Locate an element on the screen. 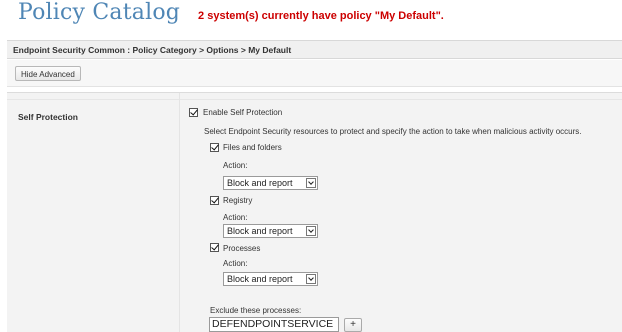 The image size is (622, 332). files-and-folders-label: Files and folders is located at coordinates (252, 147).